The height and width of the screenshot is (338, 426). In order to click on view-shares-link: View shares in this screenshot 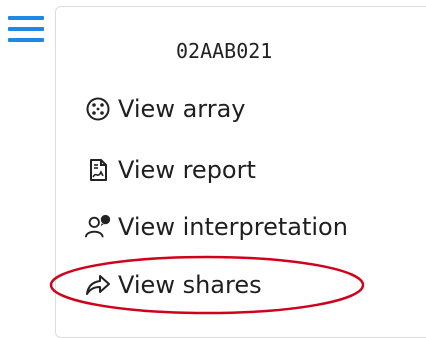, I will do `click(173, 285)`.